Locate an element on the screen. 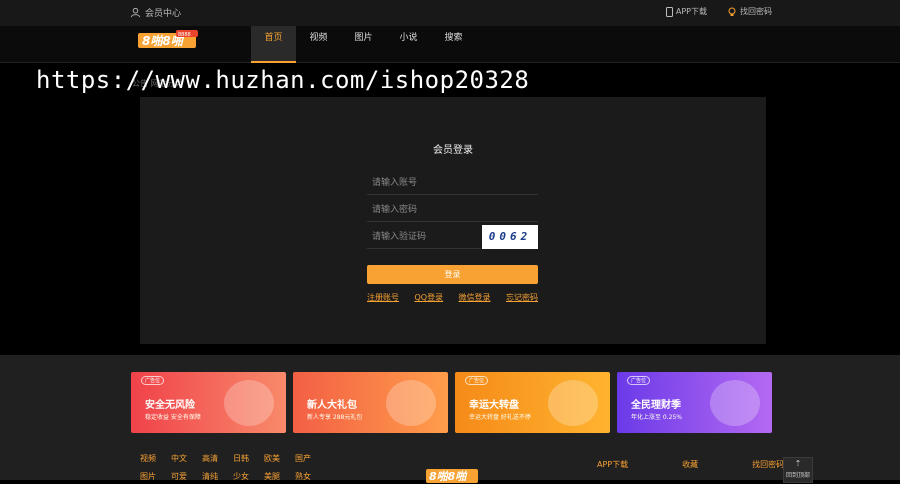  login-title: 会员登录 is located at coordinates (453, 150).